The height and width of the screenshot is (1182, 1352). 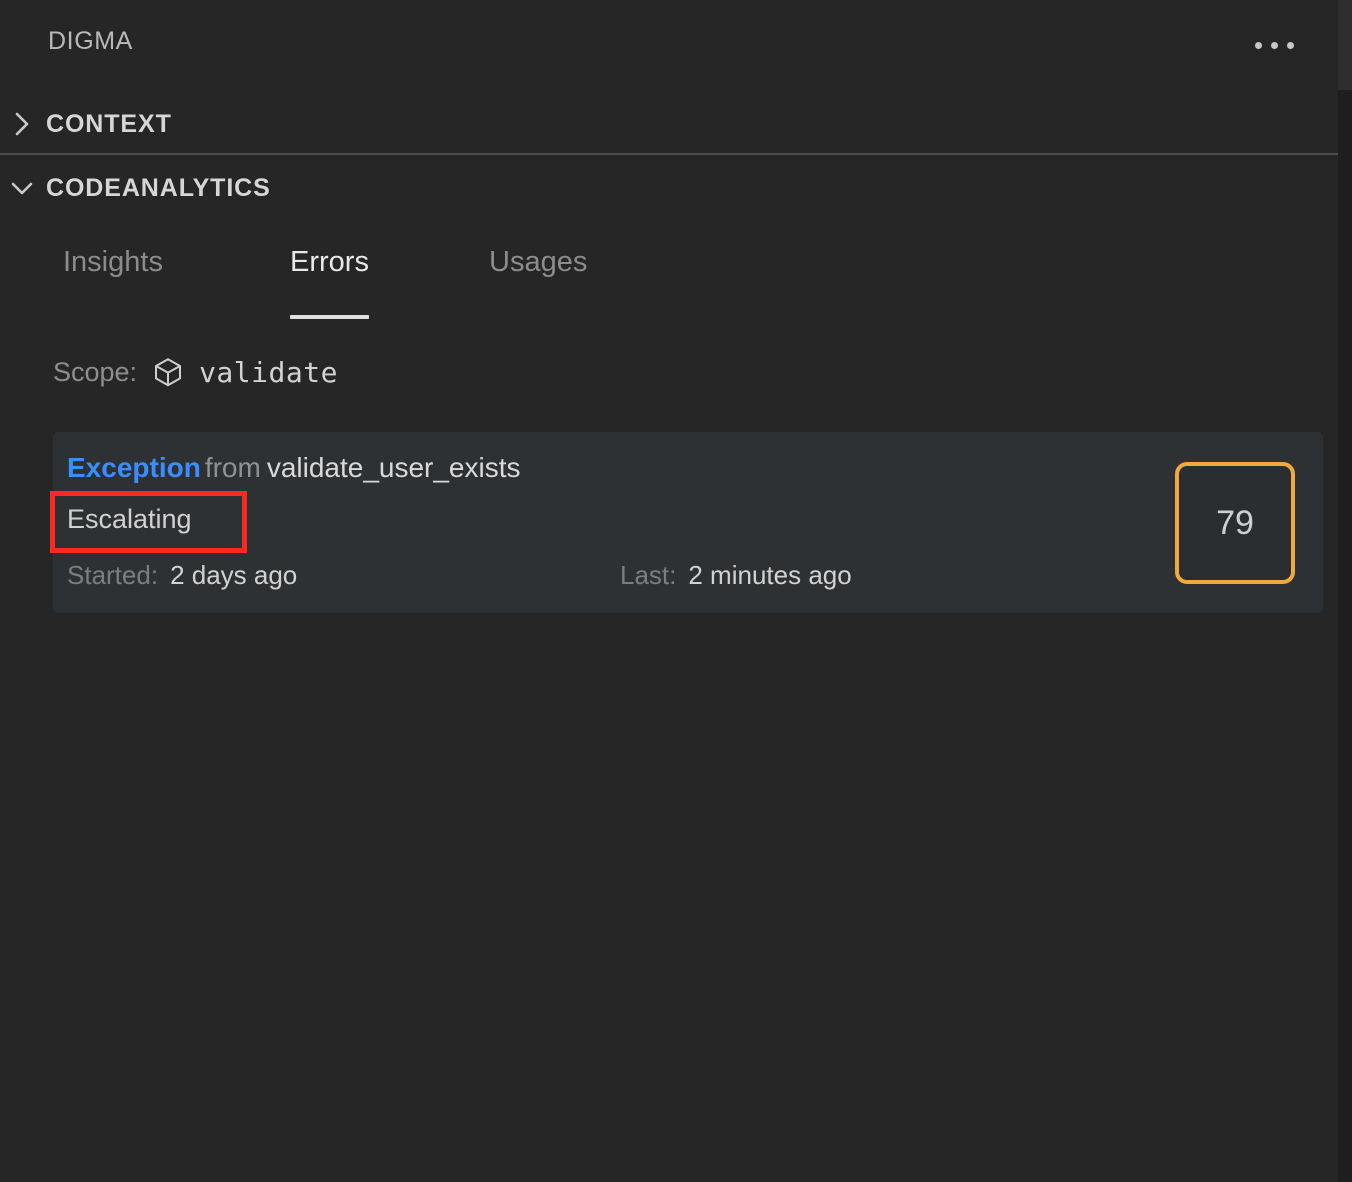 I want to click on error-type-link: Exception, so click(x=134, y=467).